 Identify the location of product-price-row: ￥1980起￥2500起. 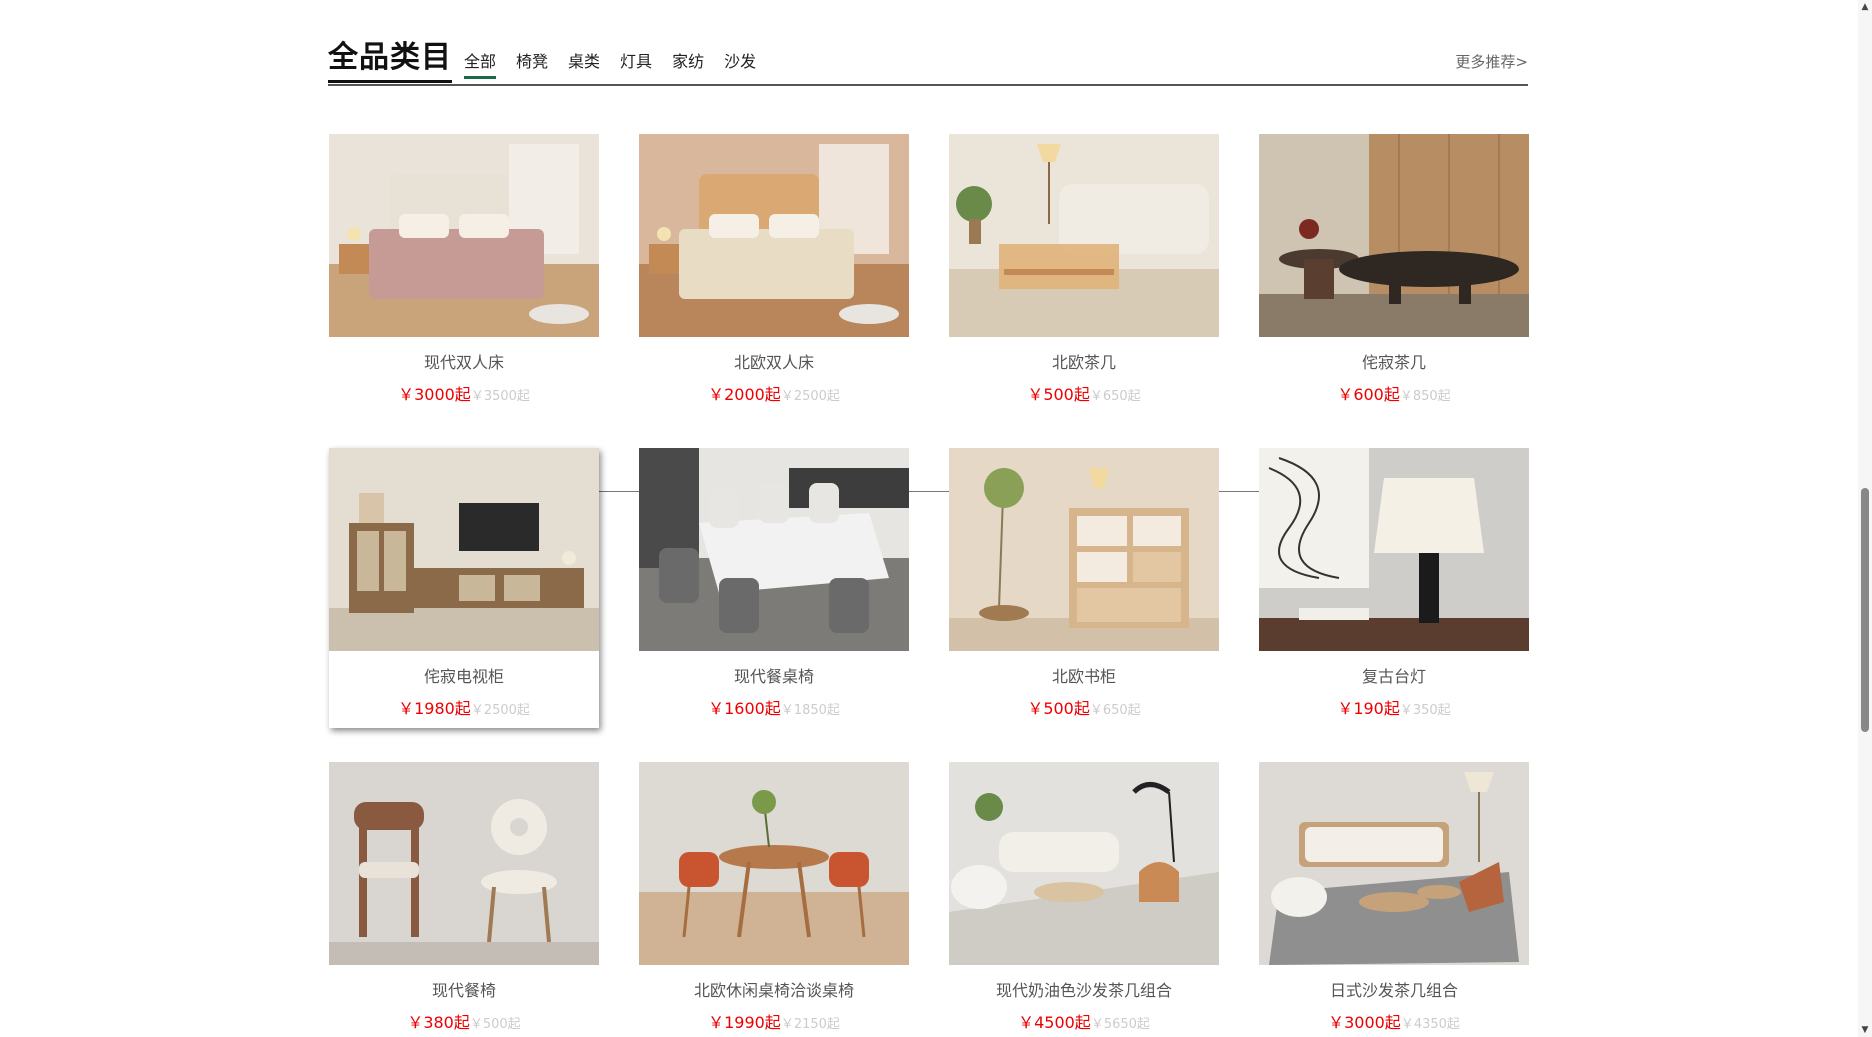
(464, 710).